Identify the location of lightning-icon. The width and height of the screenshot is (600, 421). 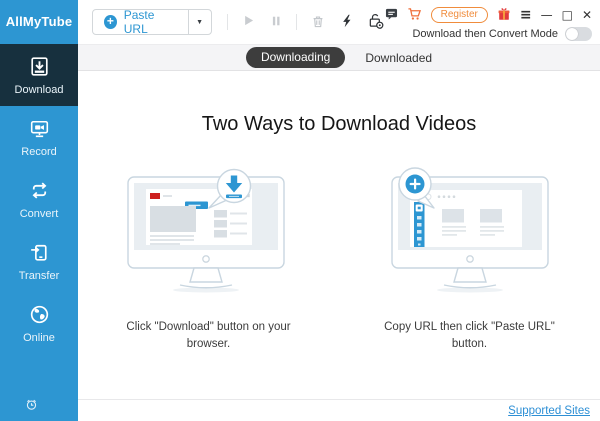
(346, 22).